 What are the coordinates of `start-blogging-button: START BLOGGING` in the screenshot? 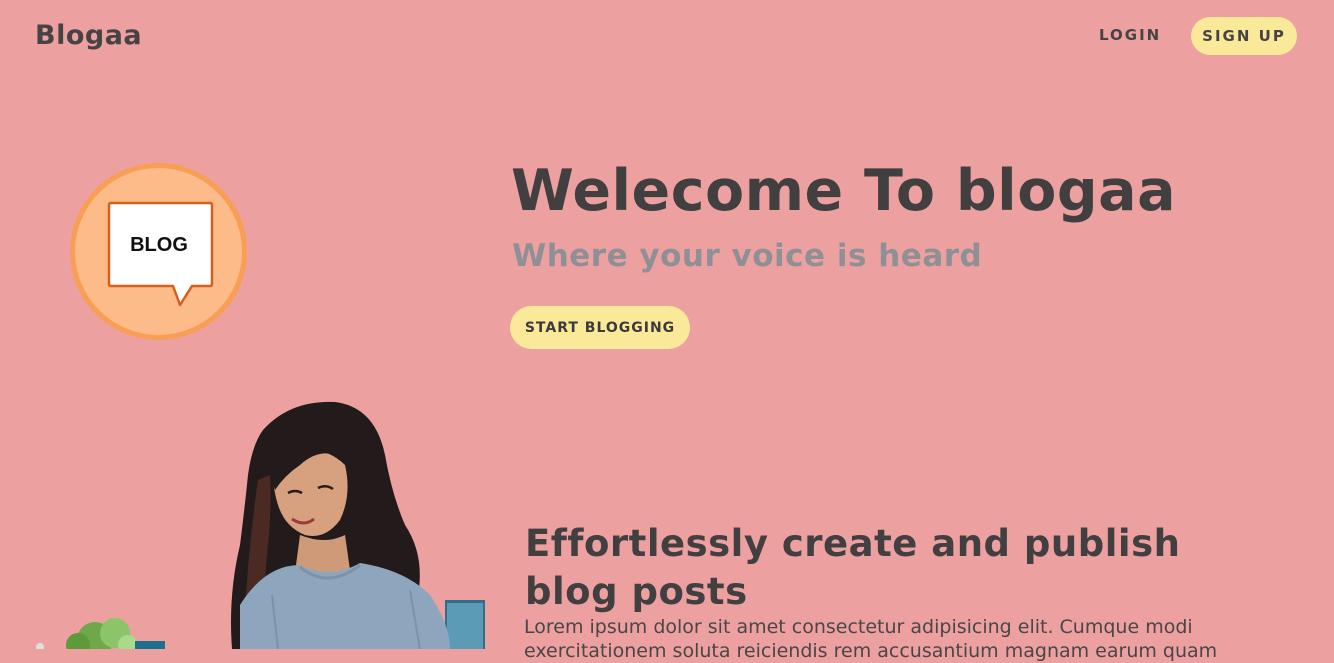 It's located at (600, 327).